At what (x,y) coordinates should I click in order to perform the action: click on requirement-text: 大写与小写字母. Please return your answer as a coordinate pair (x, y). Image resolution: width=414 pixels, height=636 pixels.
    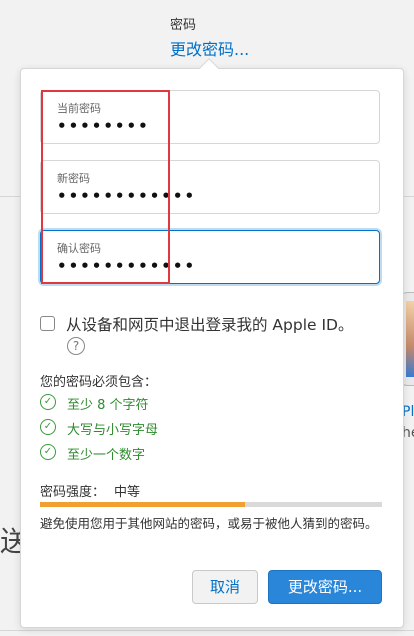
    Looking at the image, I should click on (113, 430).